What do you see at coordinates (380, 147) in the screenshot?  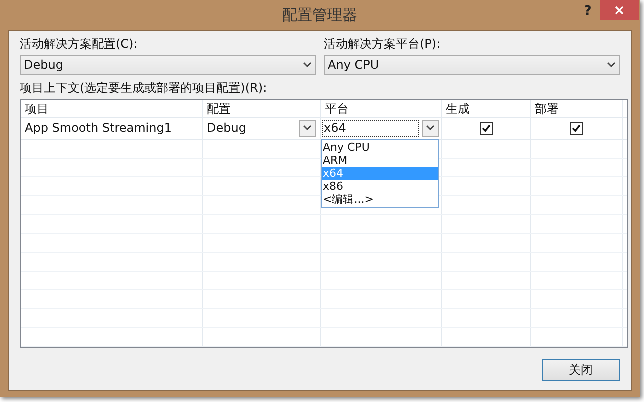 I see `dropdown-option: Any CPU` at bounding box center [380, 147].